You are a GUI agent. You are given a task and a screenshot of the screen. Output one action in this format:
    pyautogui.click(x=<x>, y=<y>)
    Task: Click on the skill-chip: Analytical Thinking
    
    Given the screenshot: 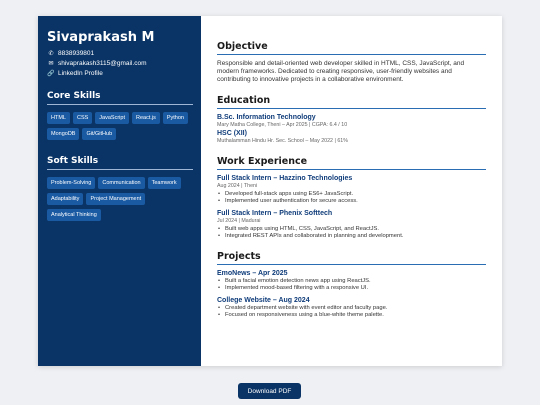 What is the action you would take?
    pyautogui.click(x=74, y=215)
    